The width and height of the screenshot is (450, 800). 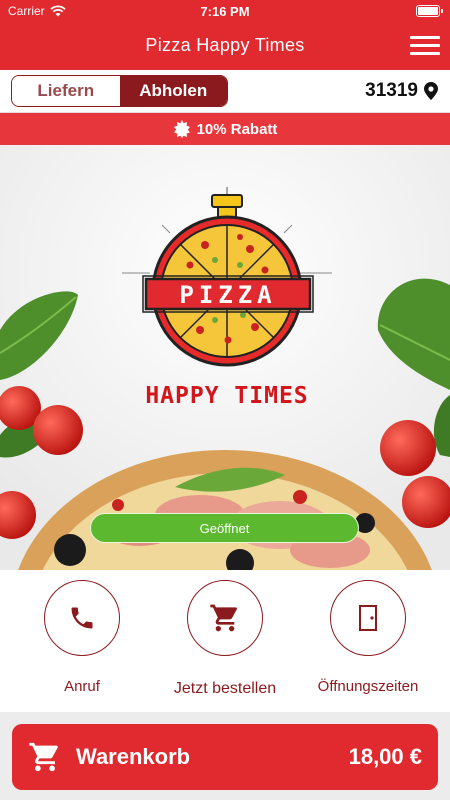 I want to click on title-bar: Pizza Happy Times, so click(x=225, y=46).